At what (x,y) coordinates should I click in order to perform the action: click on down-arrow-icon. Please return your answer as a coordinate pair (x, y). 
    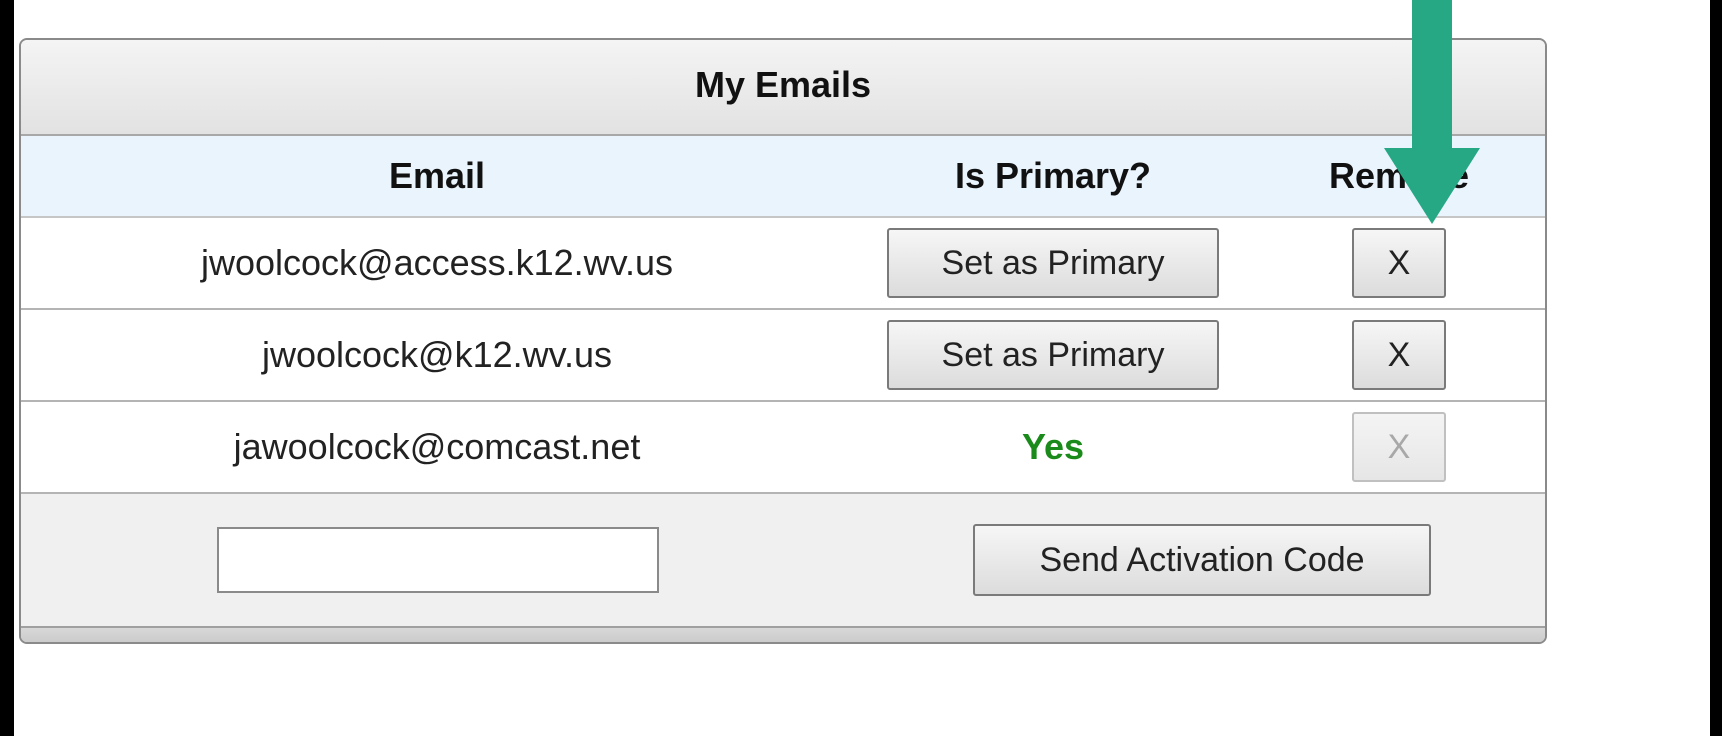
    Looking at the image, I should click on (1432, 112).